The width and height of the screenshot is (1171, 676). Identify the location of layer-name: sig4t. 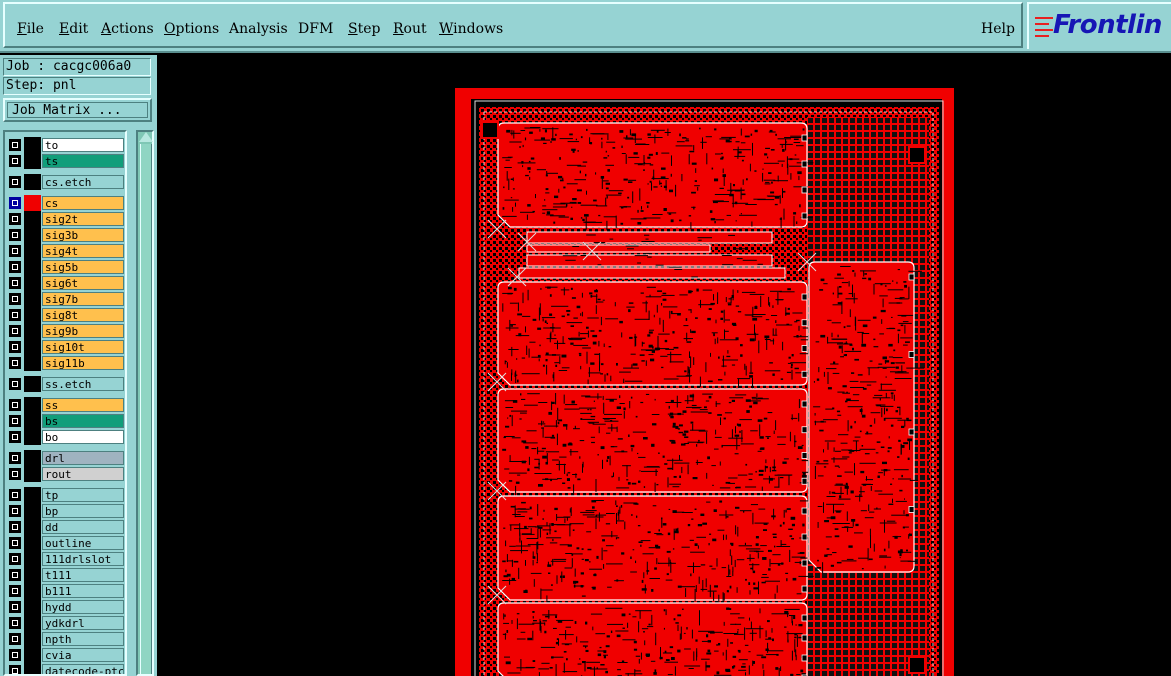
(83, 251).